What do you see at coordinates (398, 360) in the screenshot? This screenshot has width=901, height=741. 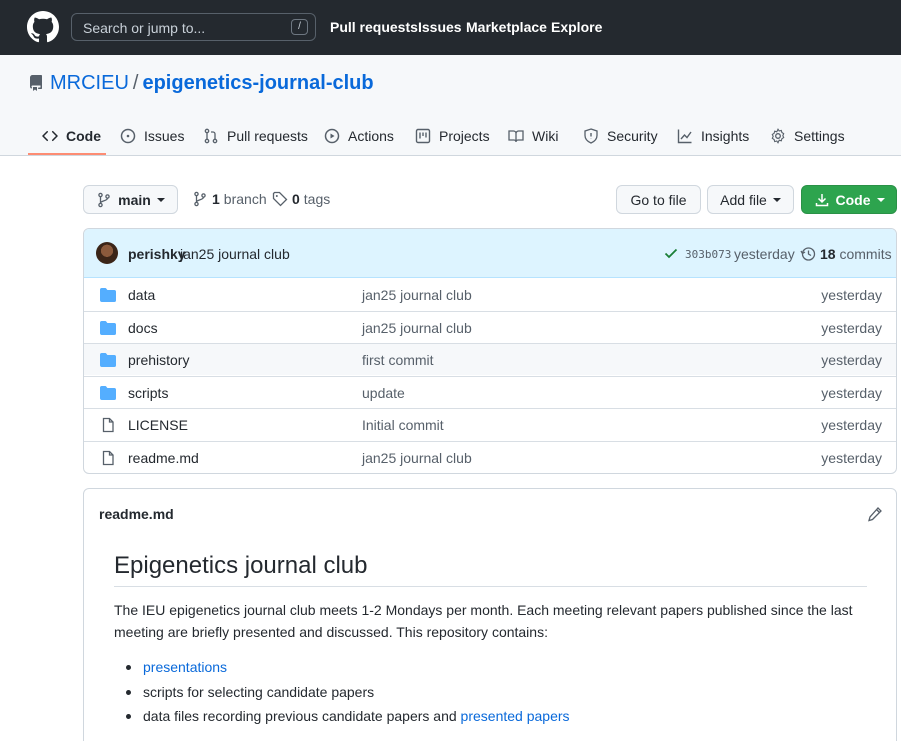 I see `file-commit-message: first commit` at bounding box center [398, 360].